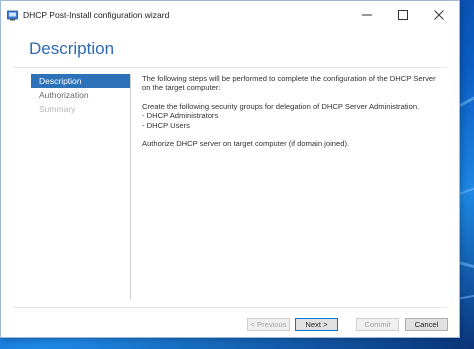 This screenshot has height=349, width=474. Describe the element at coordinates (72, 48) in the screenshot. I see `page-title: Description` at that location.